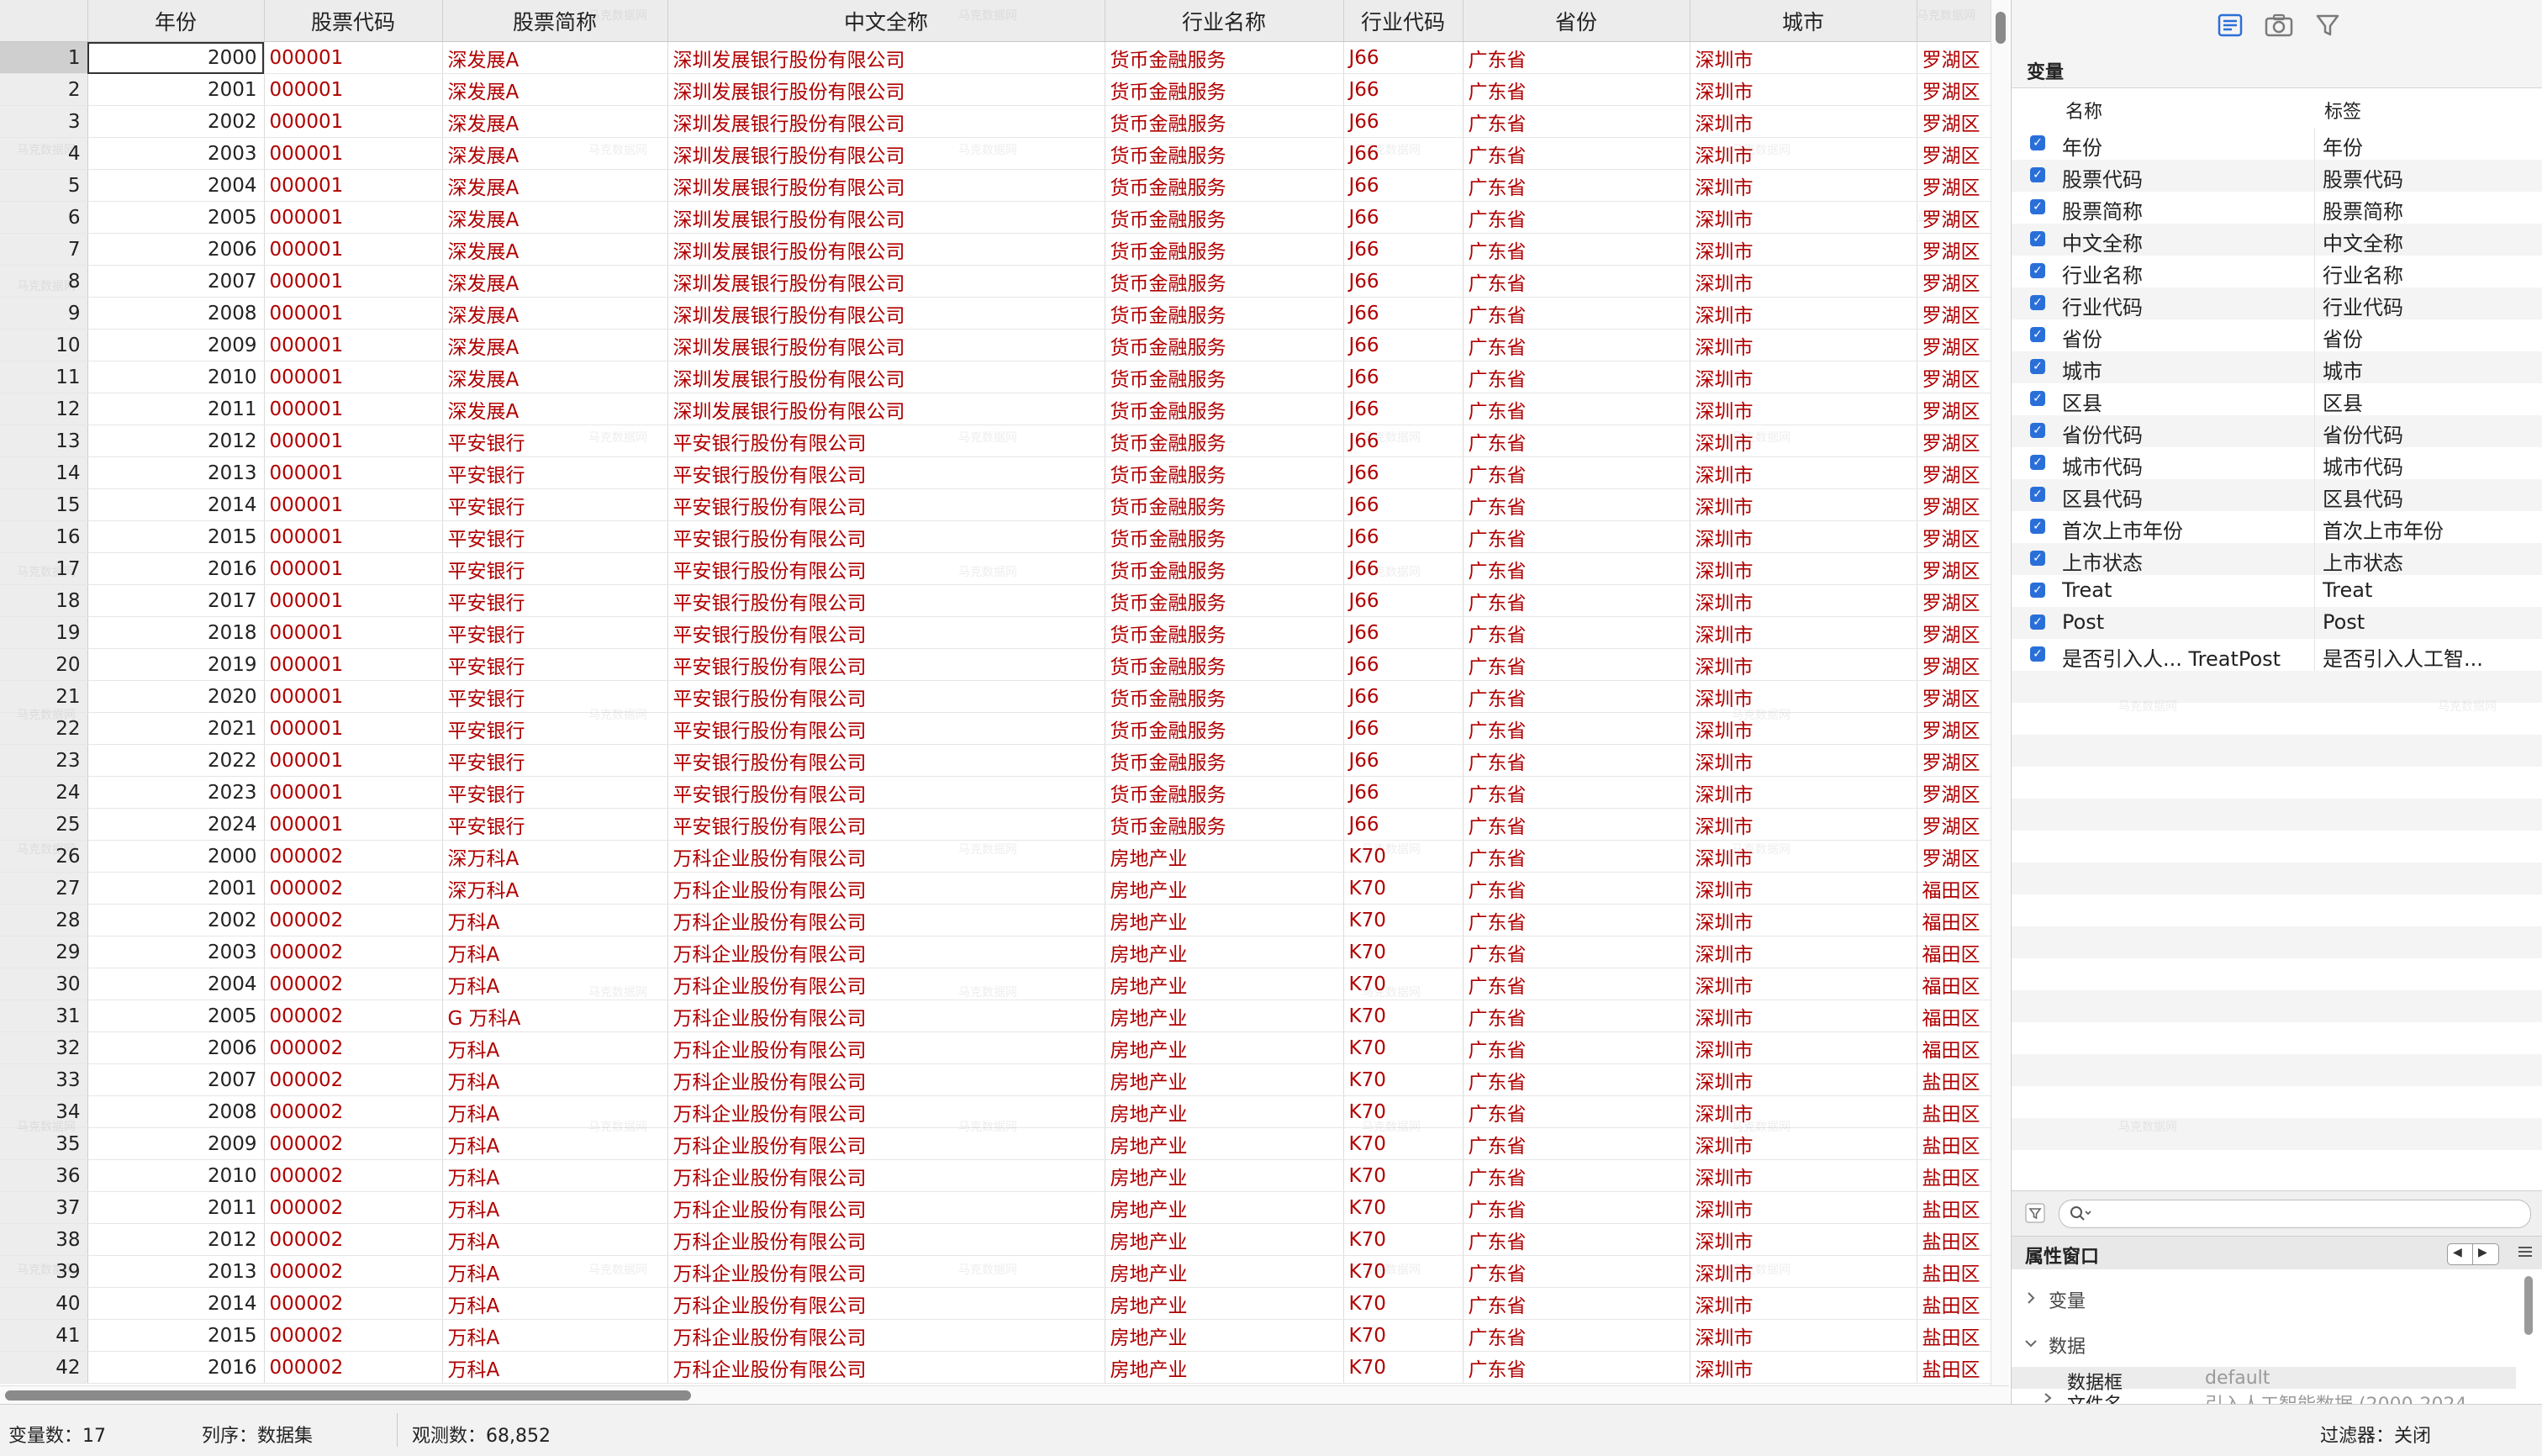 The width and height of the screenshot is (2542, 1456). I want to click on row-number-cell: 13, so click(44, 441).